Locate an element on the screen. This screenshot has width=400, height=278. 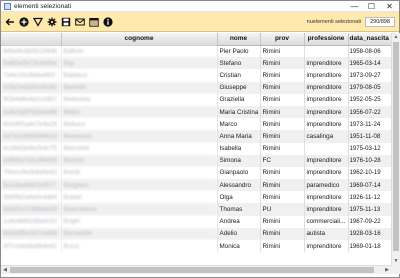
cell-data-nascita: 1962-10-19 is located at coordinates (369, 173).